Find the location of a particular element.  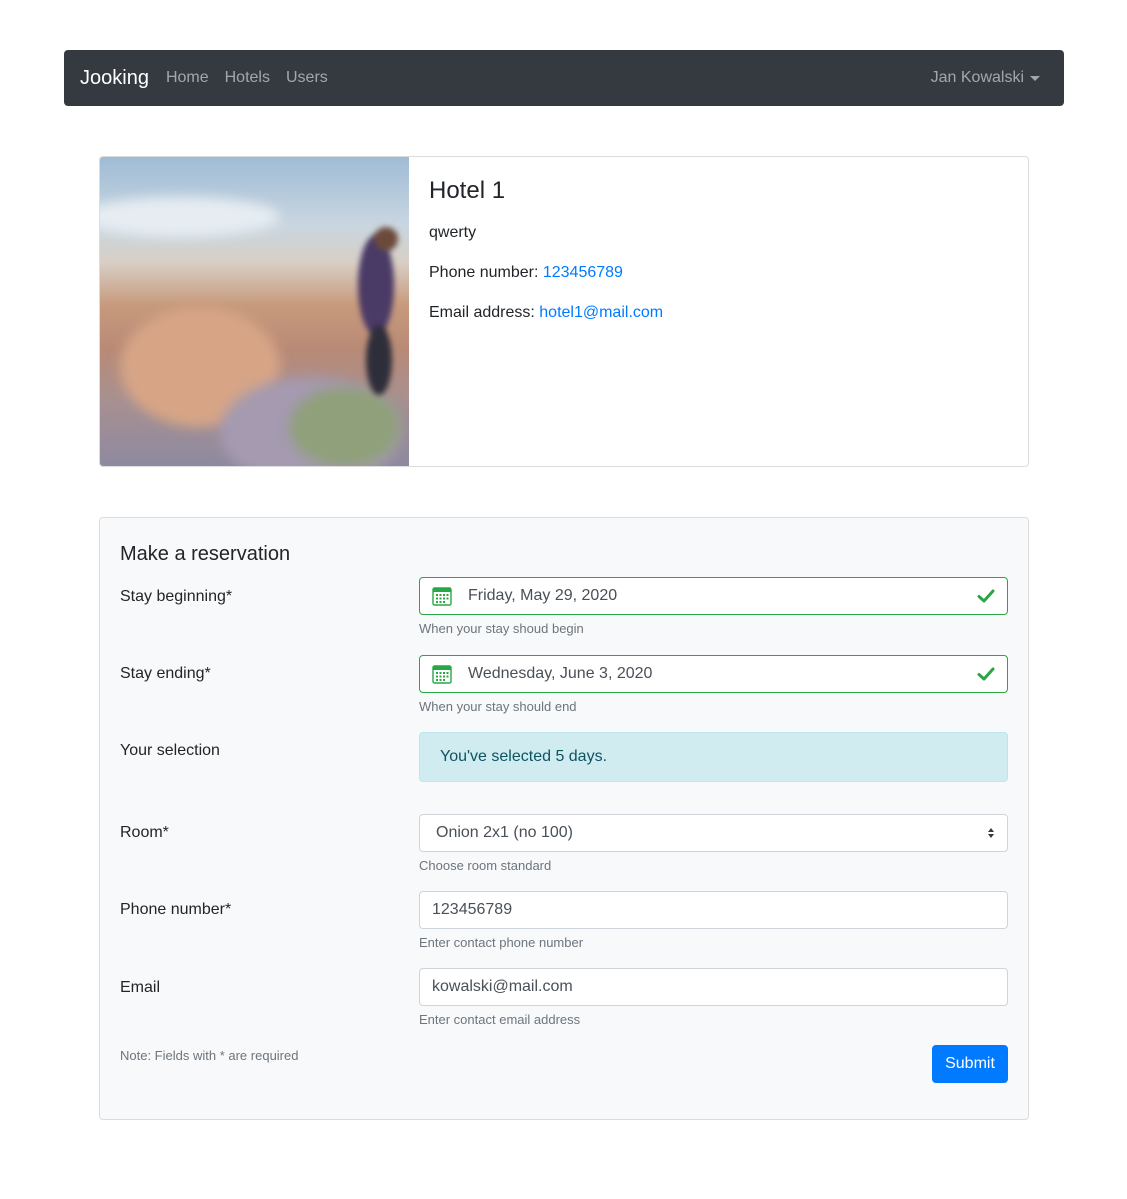

email-input-value: kowalski@mail.com is located at coordinates (502, 986).